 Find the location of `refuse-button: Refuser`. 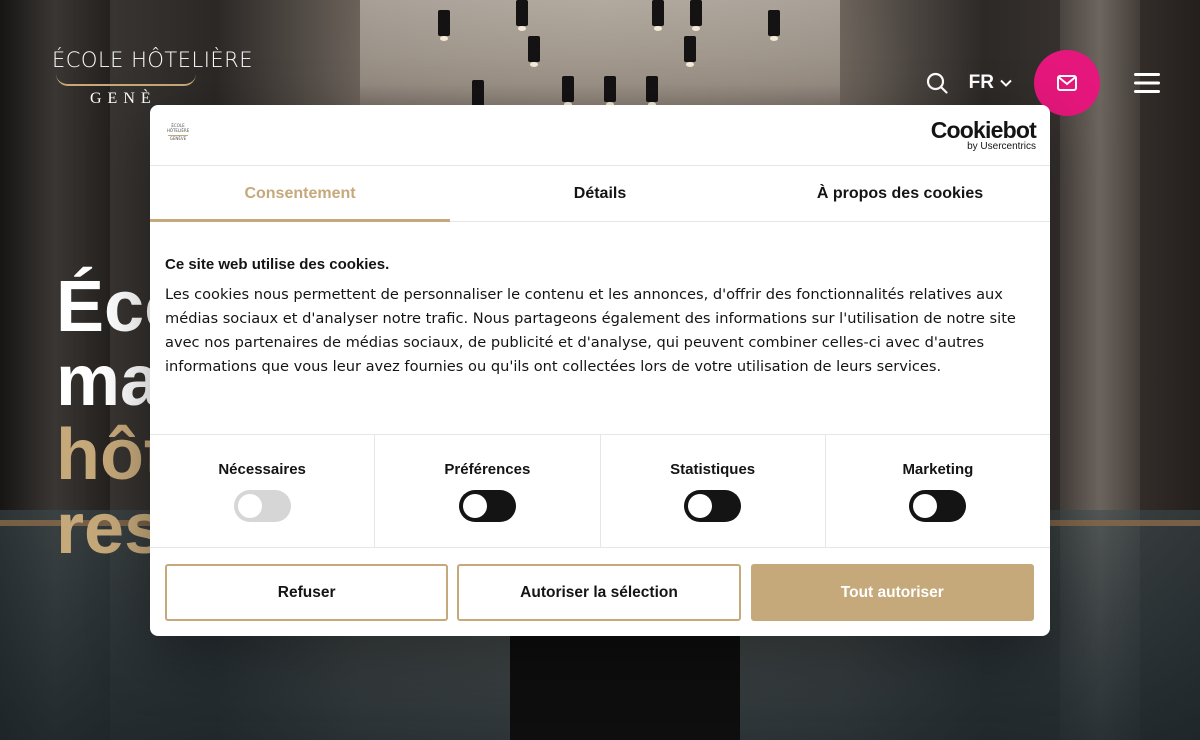

refuse-button: Refuser is located at coordinates (307, 592).